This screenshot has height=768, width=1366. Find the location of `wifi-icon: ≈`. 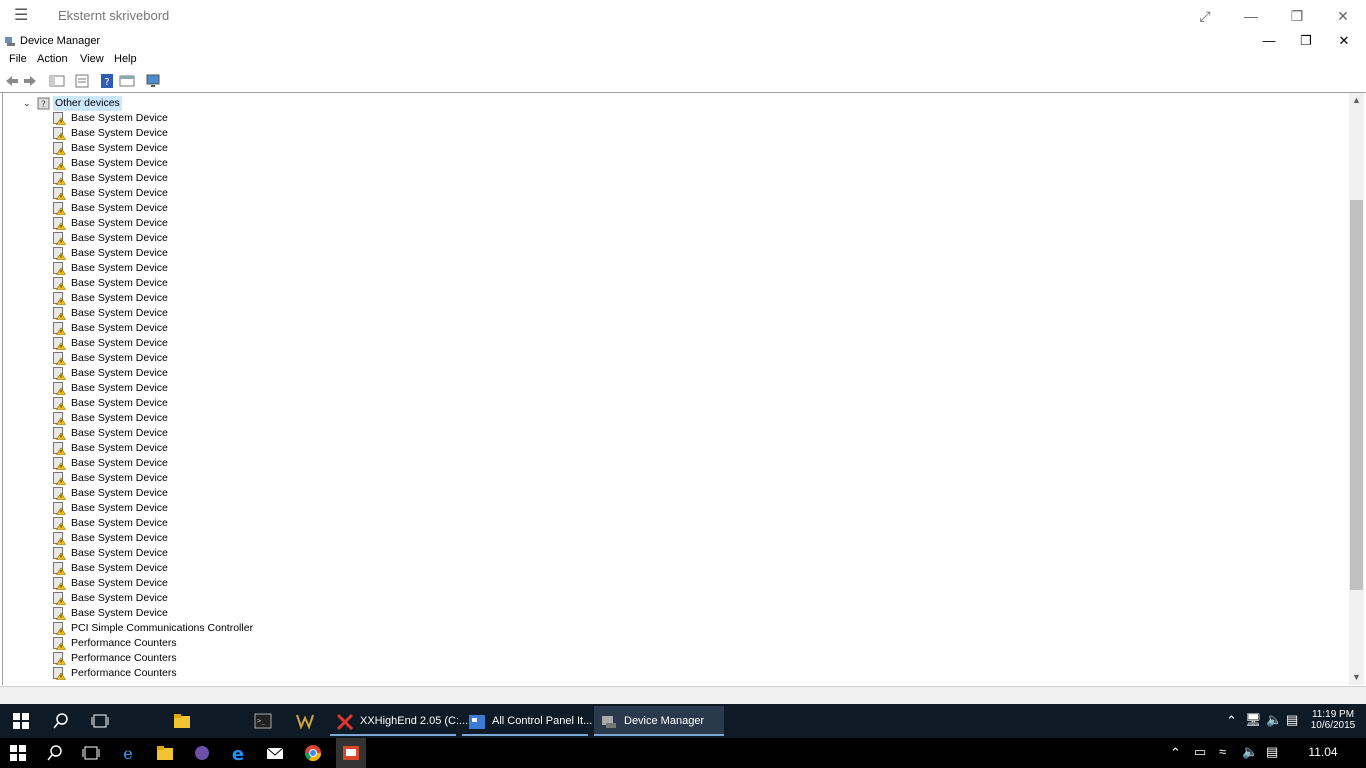

wifi-icon: ≈ is located at coordinates (1222, 751).